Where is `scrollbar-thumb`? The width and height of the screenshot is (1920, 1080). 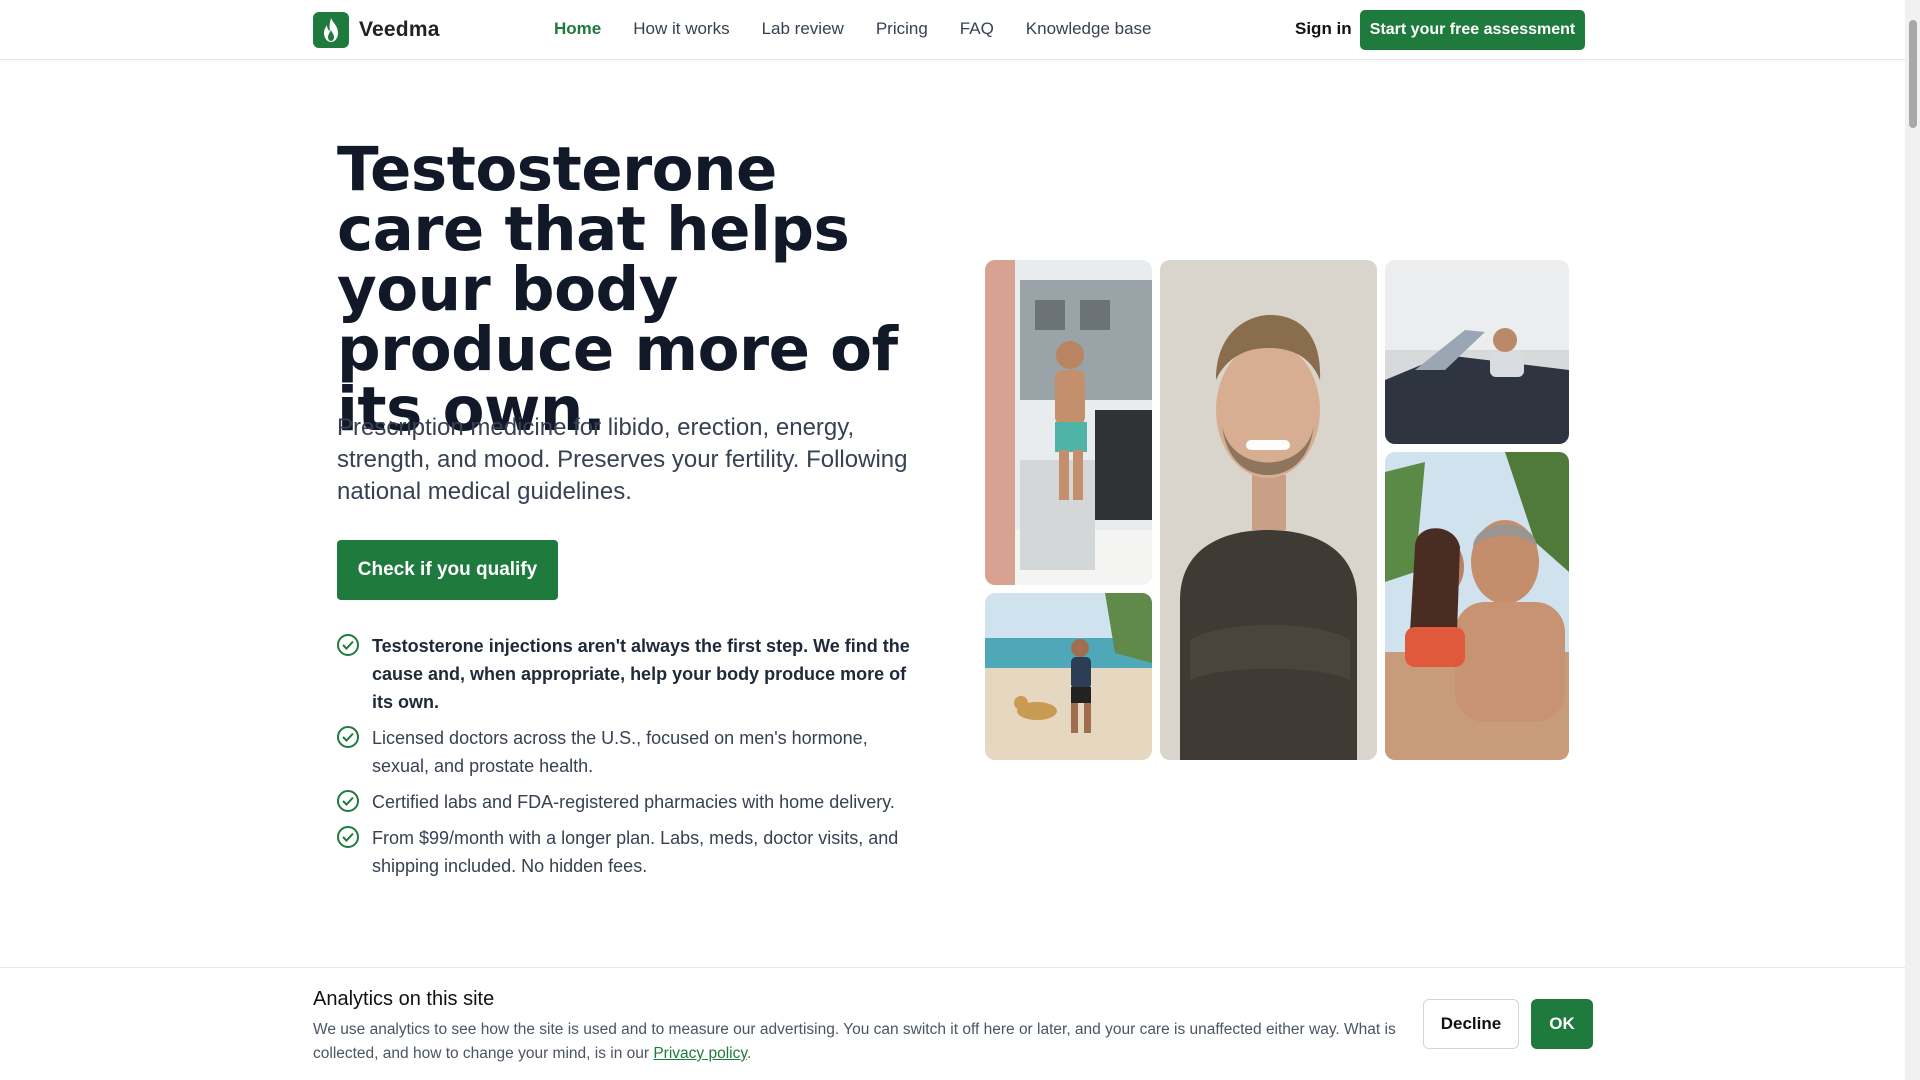 scrollbar-thumb is located at coordinates (1913, 74).